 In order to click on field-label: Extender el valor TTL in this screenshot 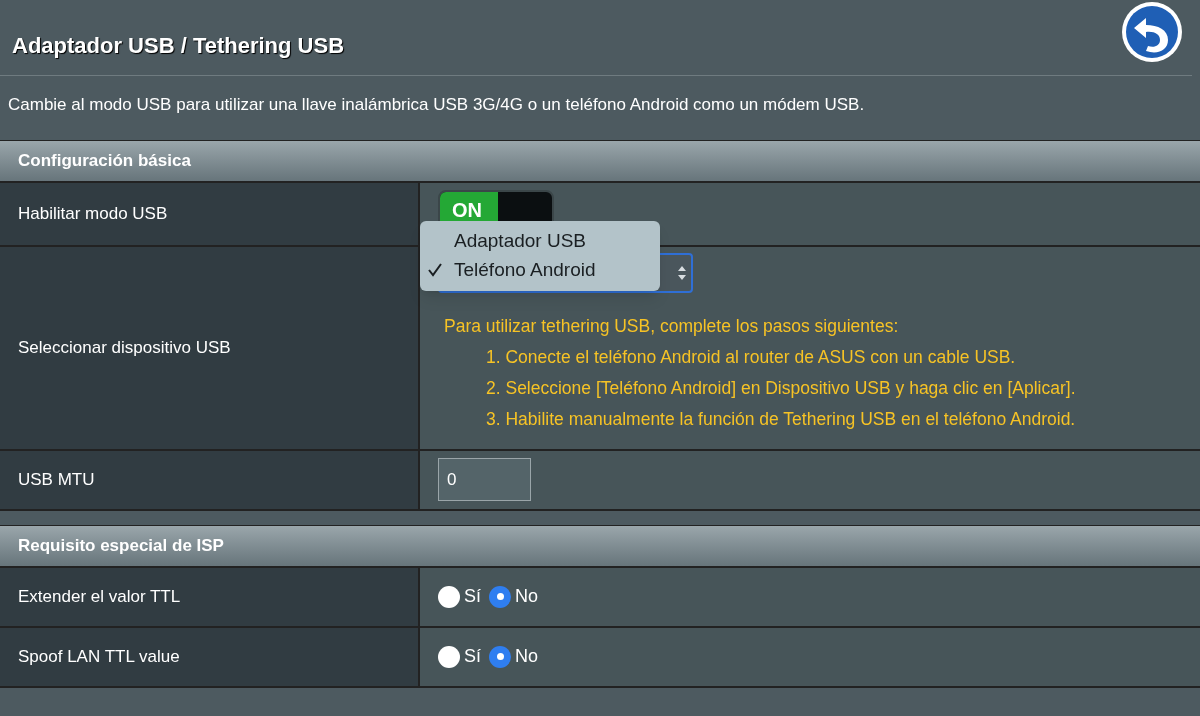, I will do `click(99, 596)`.